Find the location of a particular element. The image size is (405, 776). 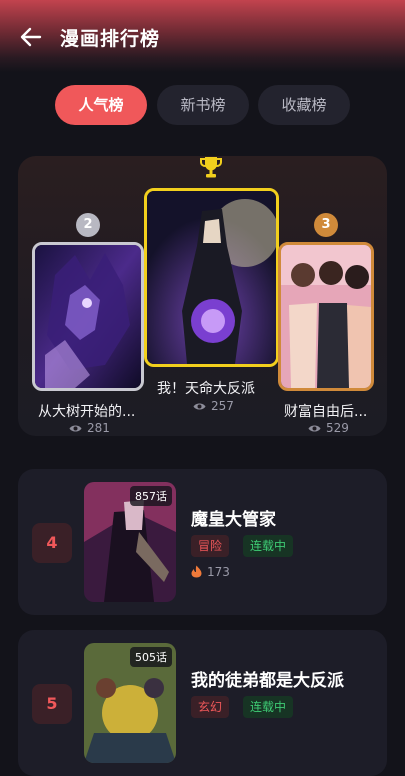

tab-favorites: 收藏榜 is located at coordinates (304, 105).